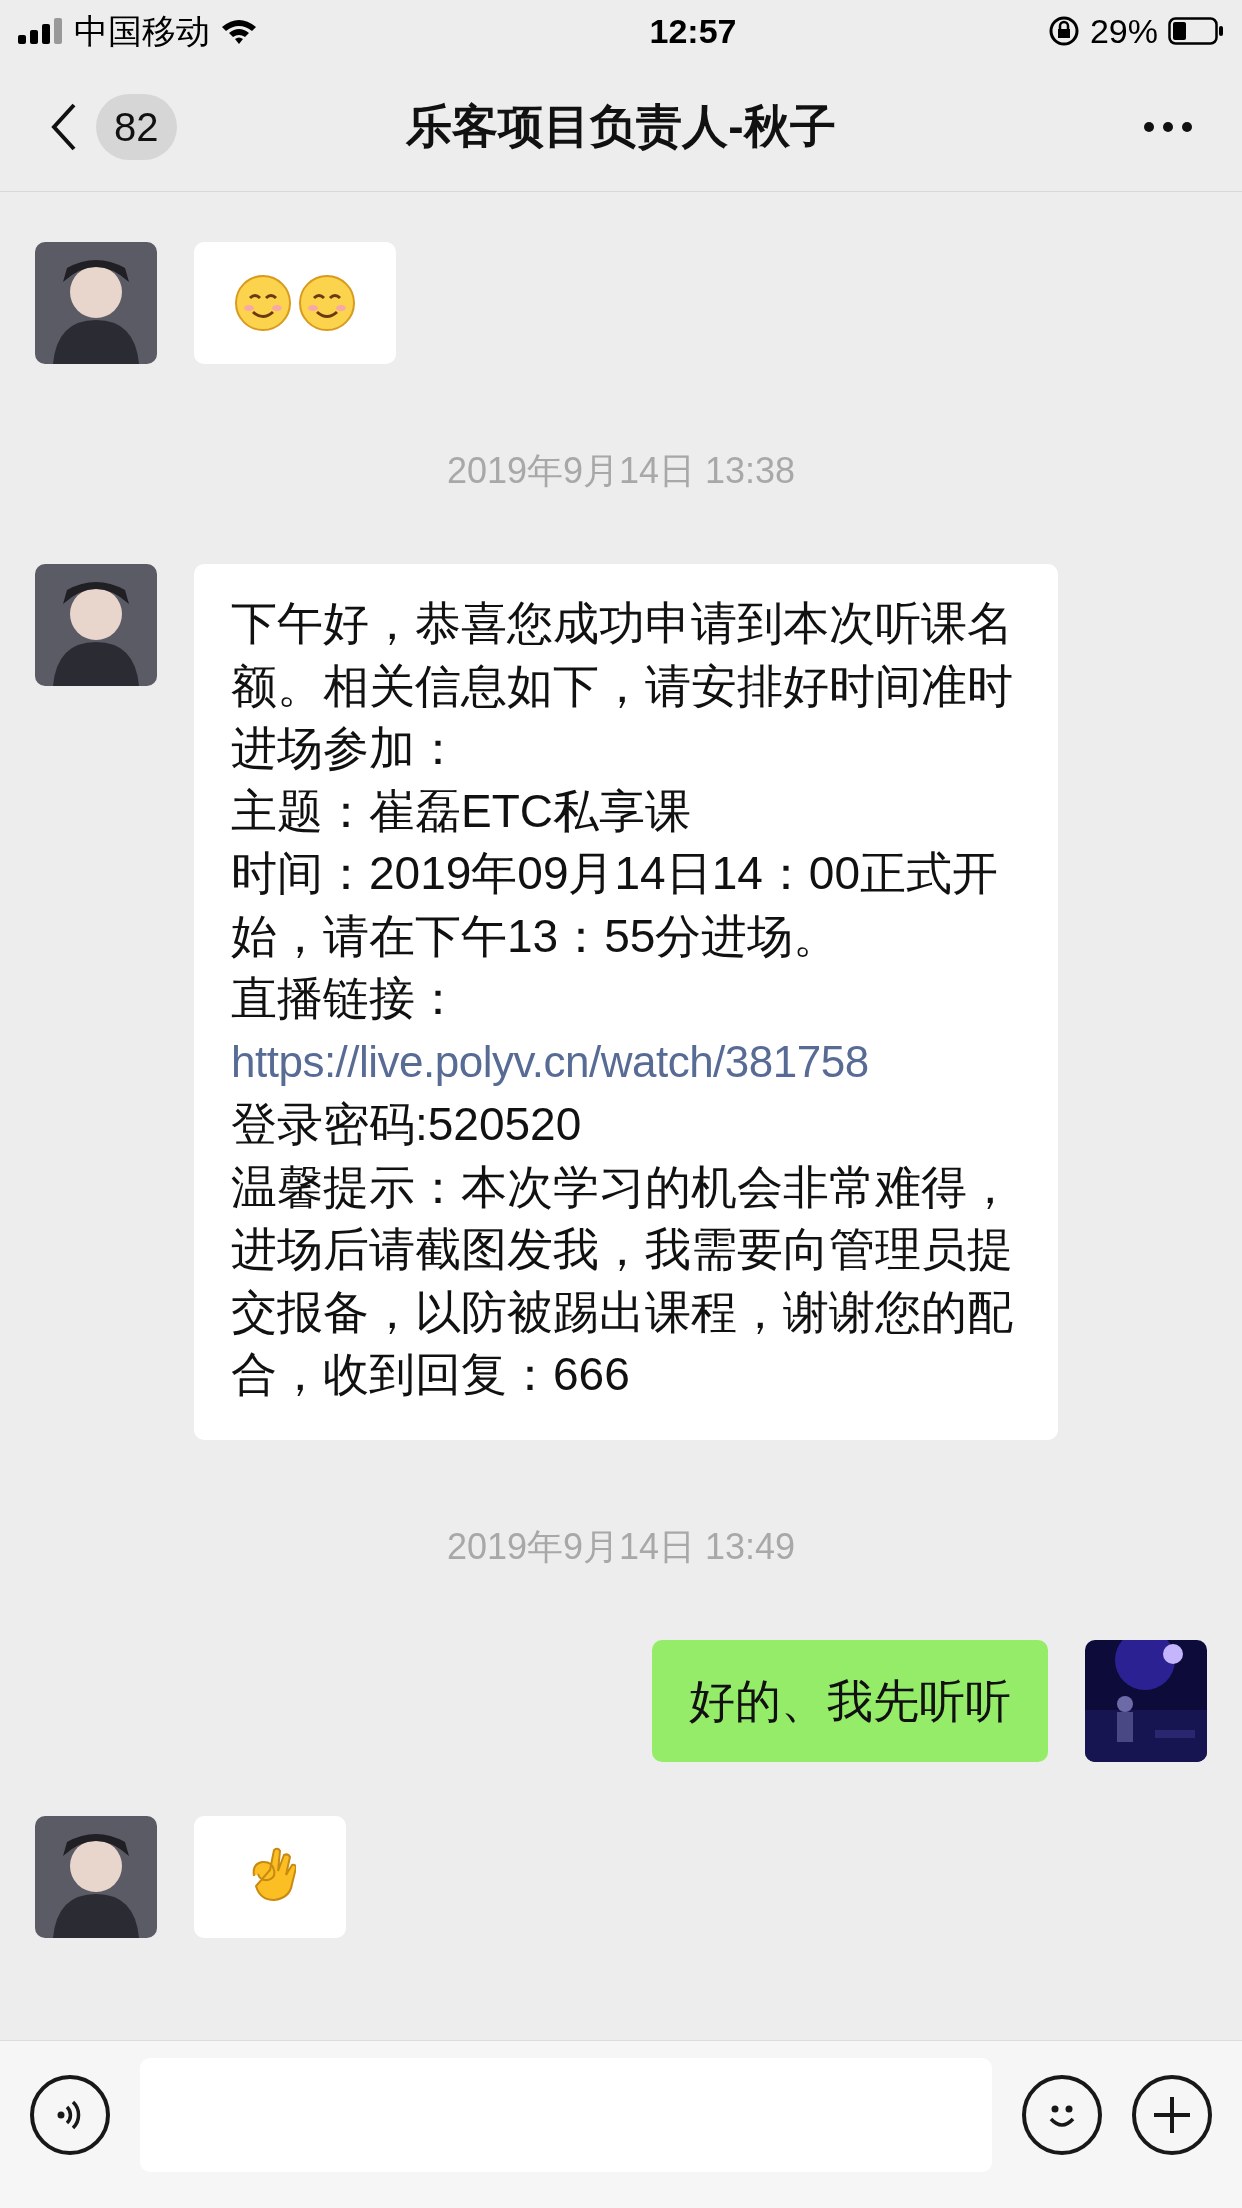 This screenshot has height=2208, width=1242. Describe the element at coordinates (693, 31) in the screenshot. I see `clock-time: 12:57` at that location.